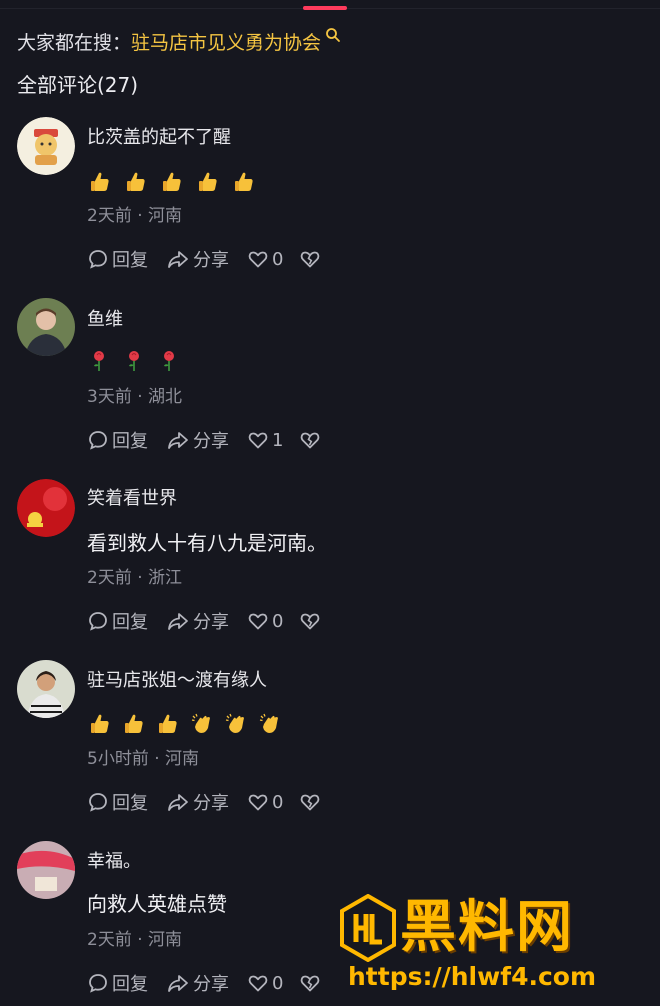 The width and height of the screenshot is (660, 1006). Describe the element at coordinates (78, 85) in the screenshot. I see `comments-count-title: 全部评论(27)` at that location.